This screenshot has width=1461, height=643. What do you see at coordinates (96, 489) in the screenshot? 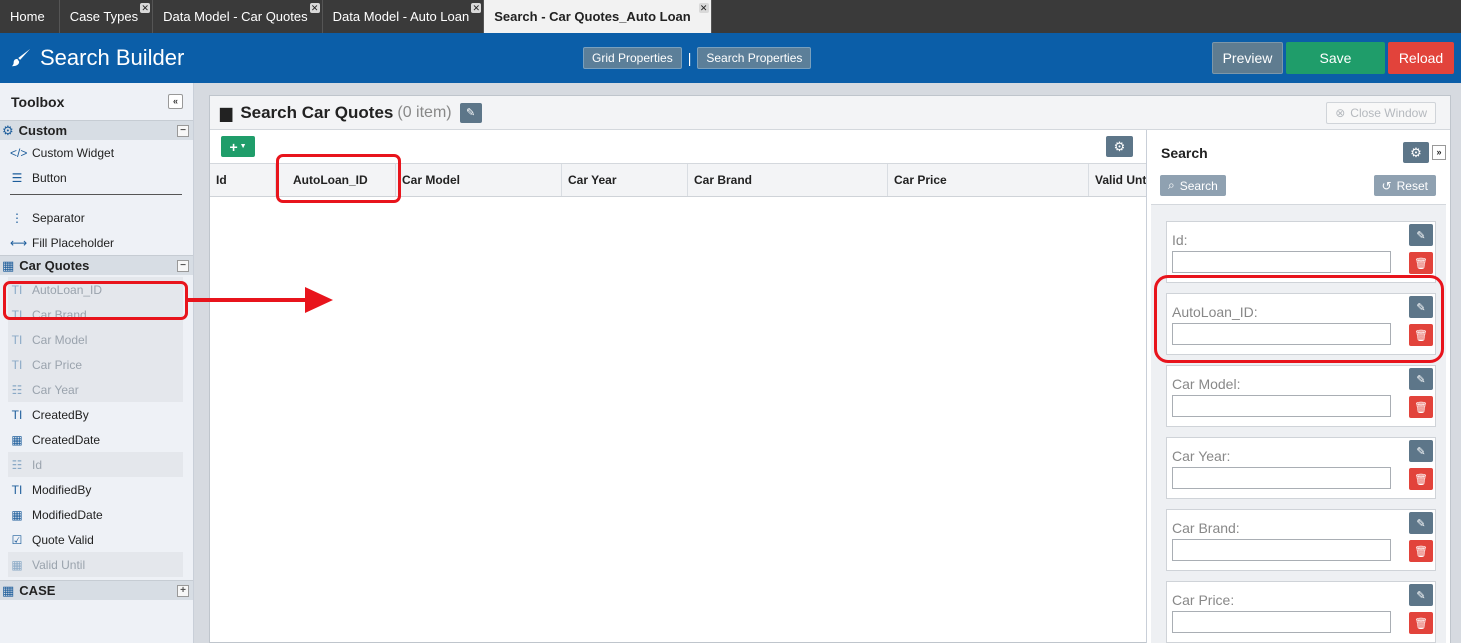
I see `toolbox-item-modified-by: TI ModifiedBy` at bounding box center [96, 489].